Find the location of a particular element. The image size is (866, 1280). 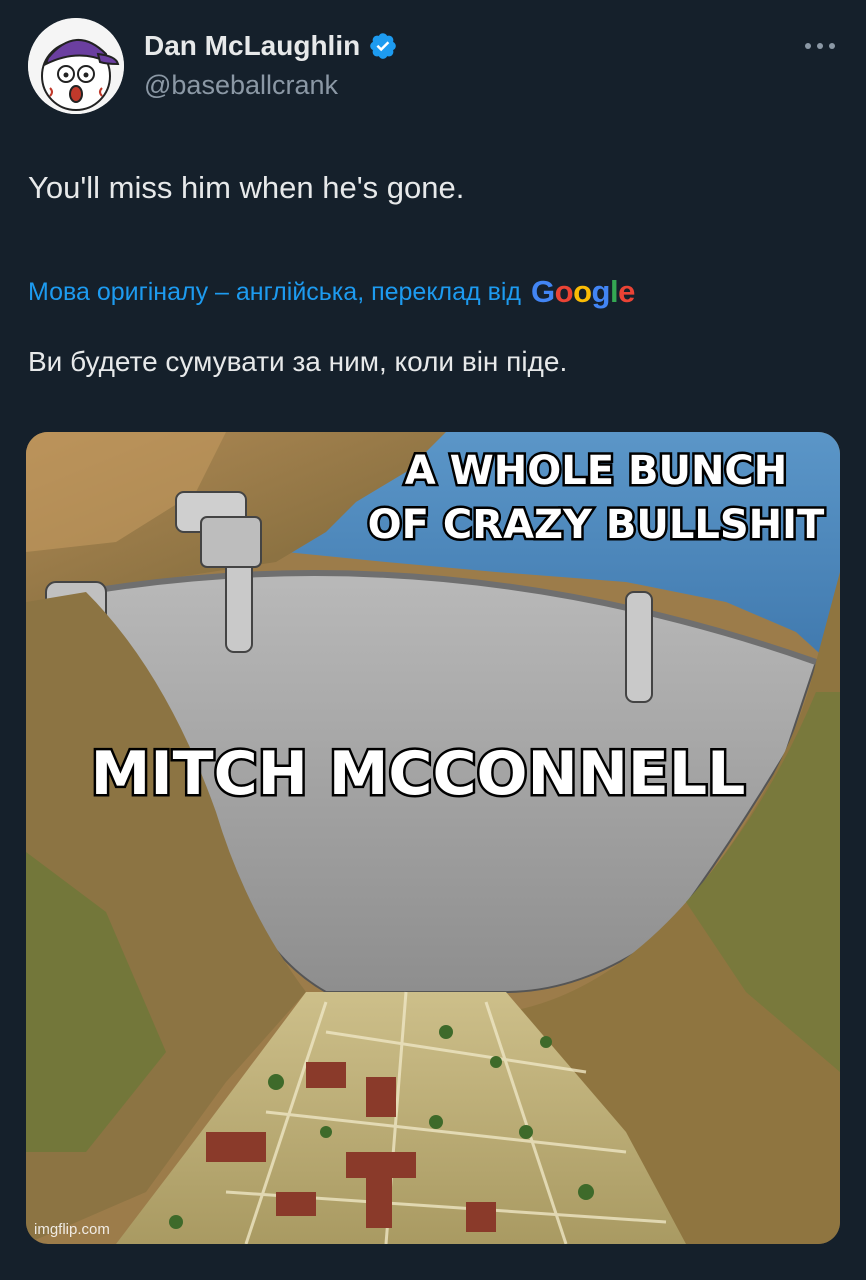

verified-badge-icon is located at coordinates (383, 46).